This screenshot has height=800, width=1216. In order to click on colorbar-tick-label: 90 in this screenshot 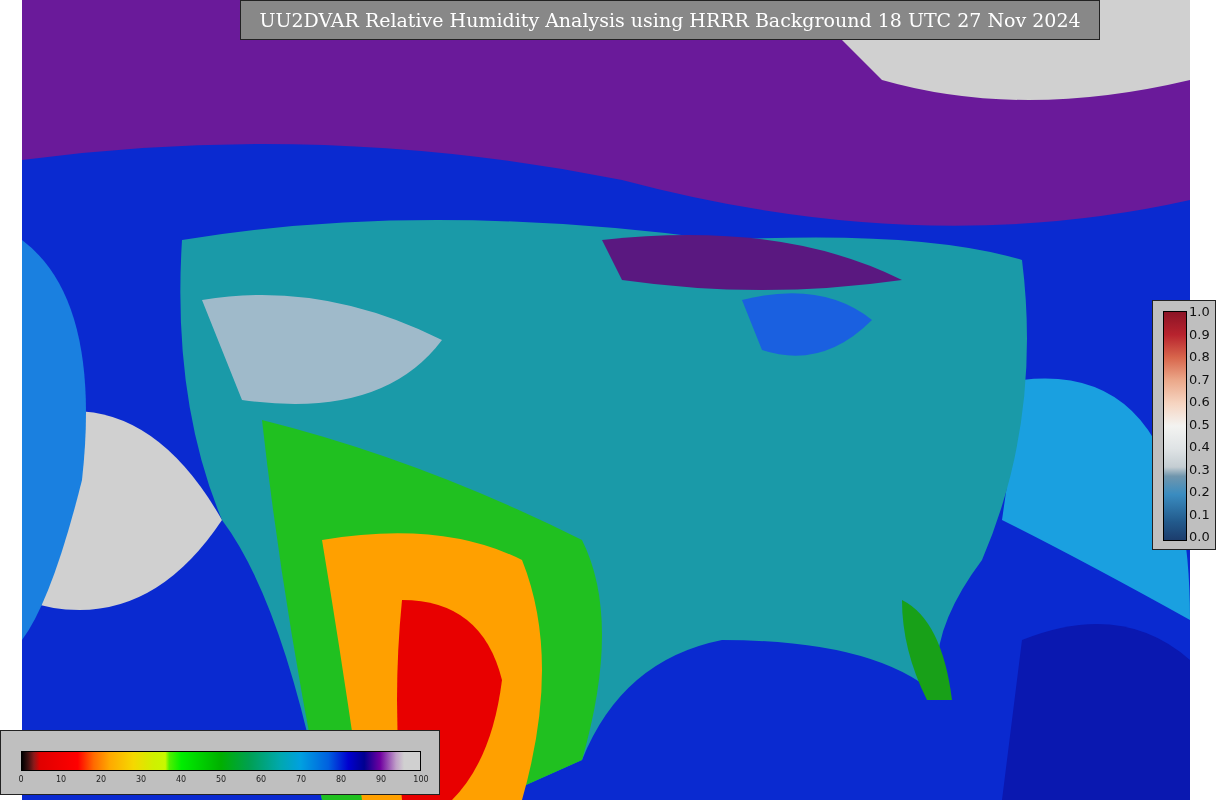, I will do `click(381, 779)`.